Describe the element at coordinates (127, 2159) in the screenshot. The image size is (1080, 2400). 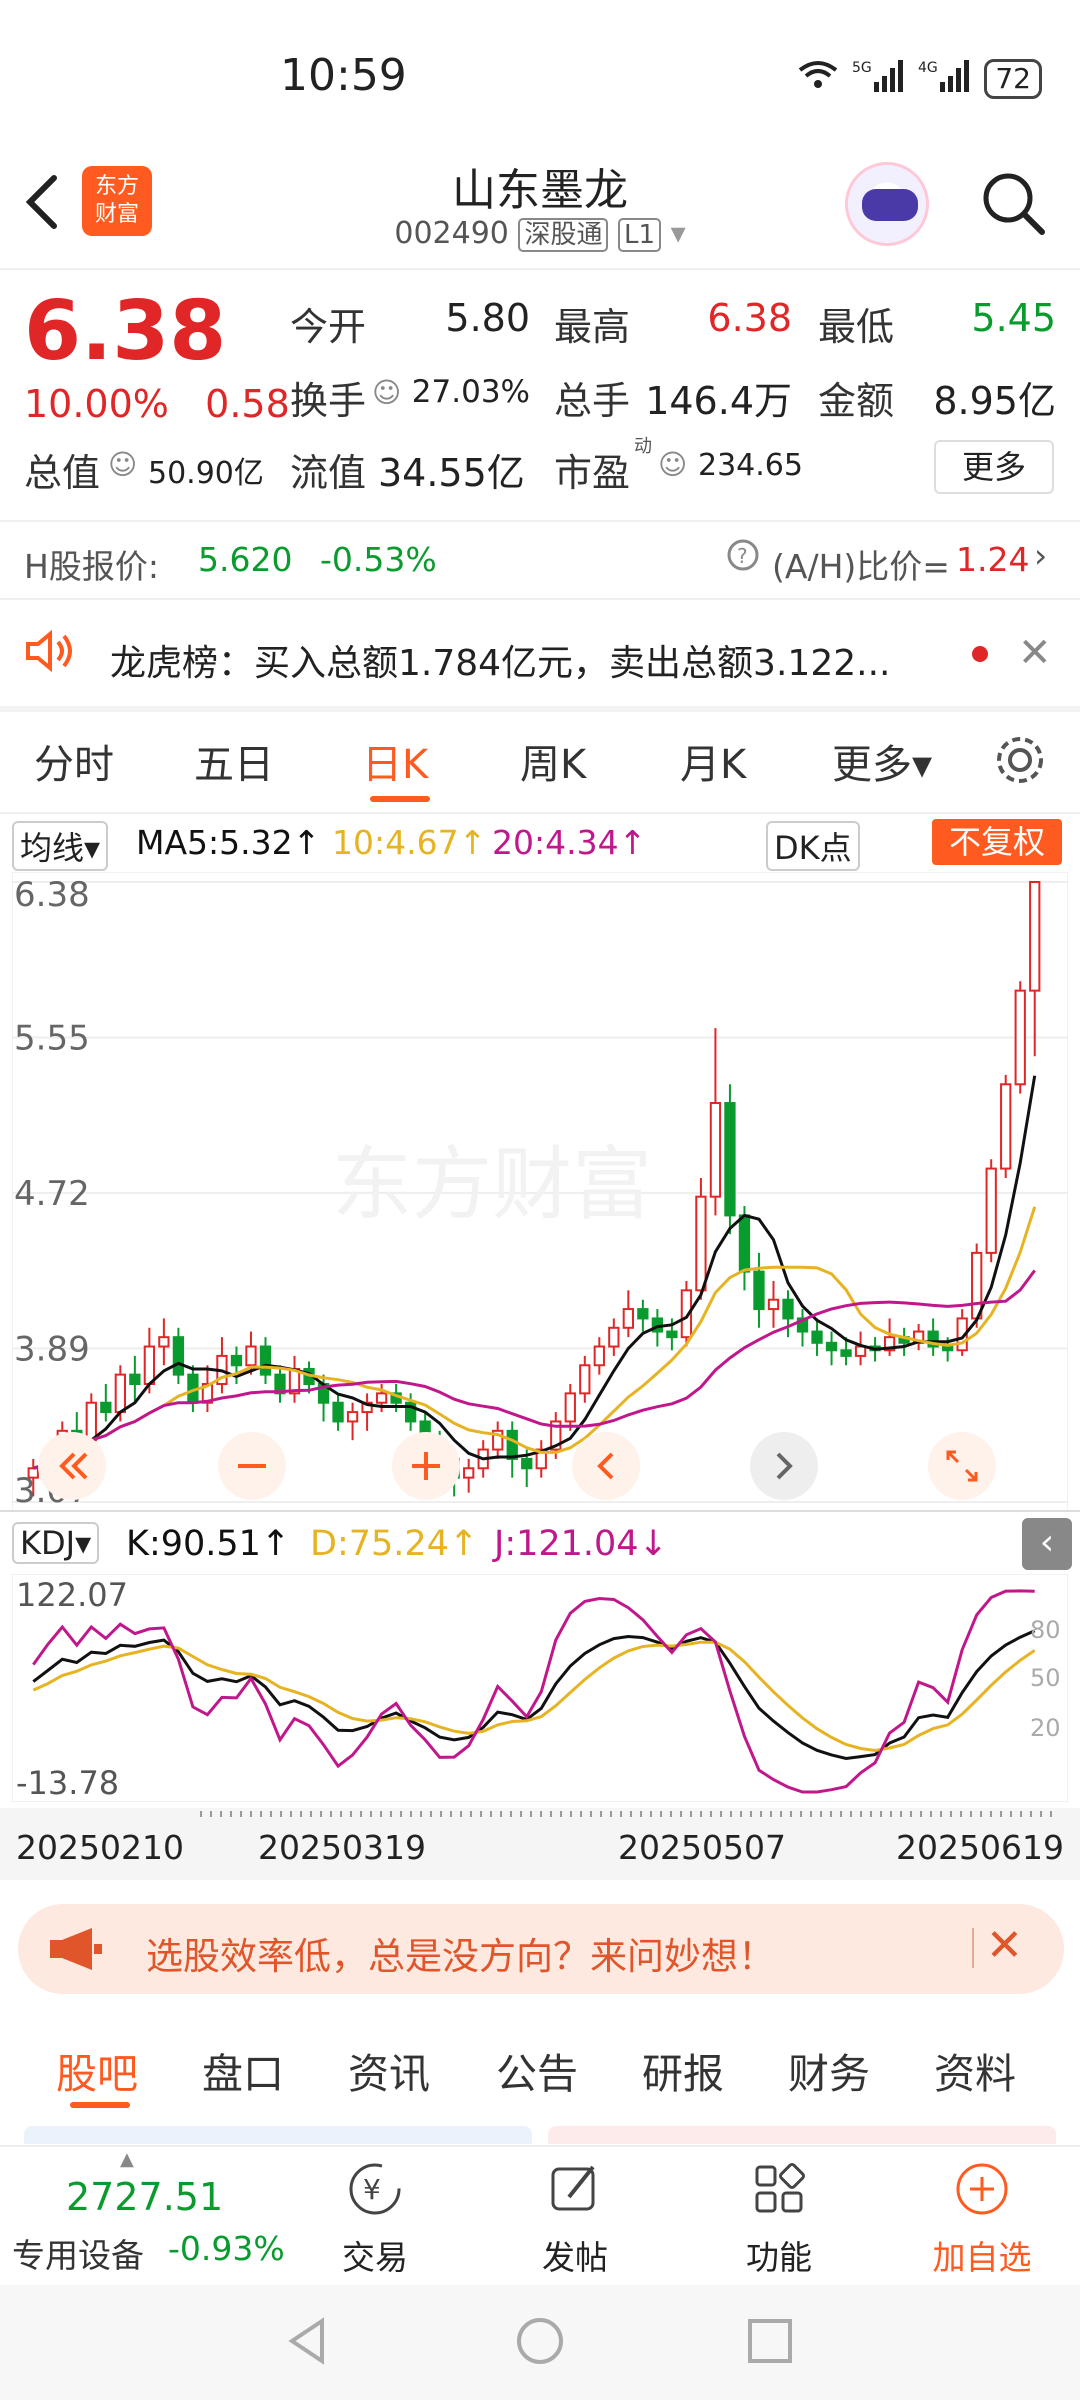
I see `up-arrow-icon: ▲` at that location.